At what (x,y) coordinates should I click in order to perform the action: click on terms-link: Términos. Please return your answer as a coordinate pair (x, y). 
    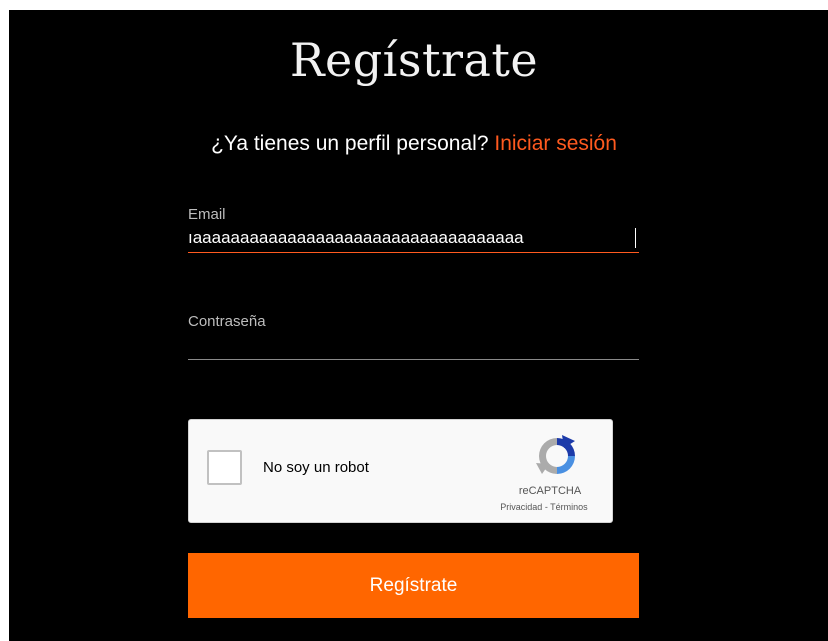
    Looking at the image, I should click on (569, 507).